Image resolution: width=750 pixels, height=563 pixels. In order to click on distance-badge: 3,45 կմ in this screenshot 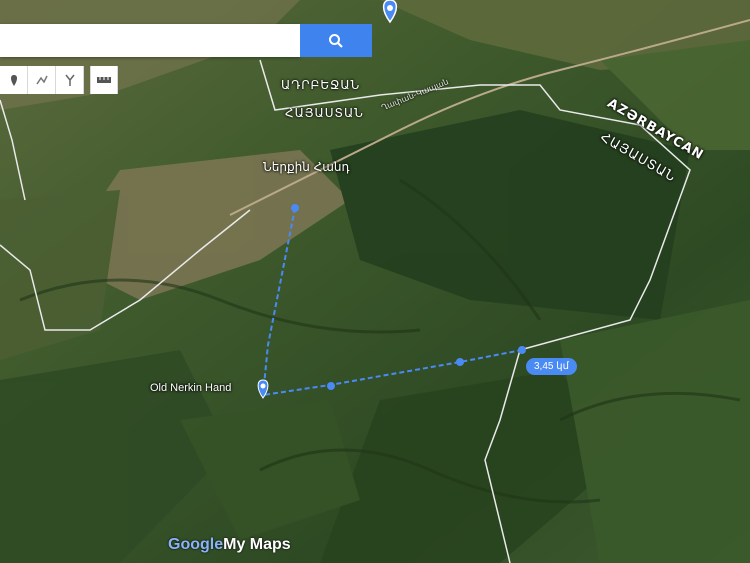, I will do `click(551, 366)`.